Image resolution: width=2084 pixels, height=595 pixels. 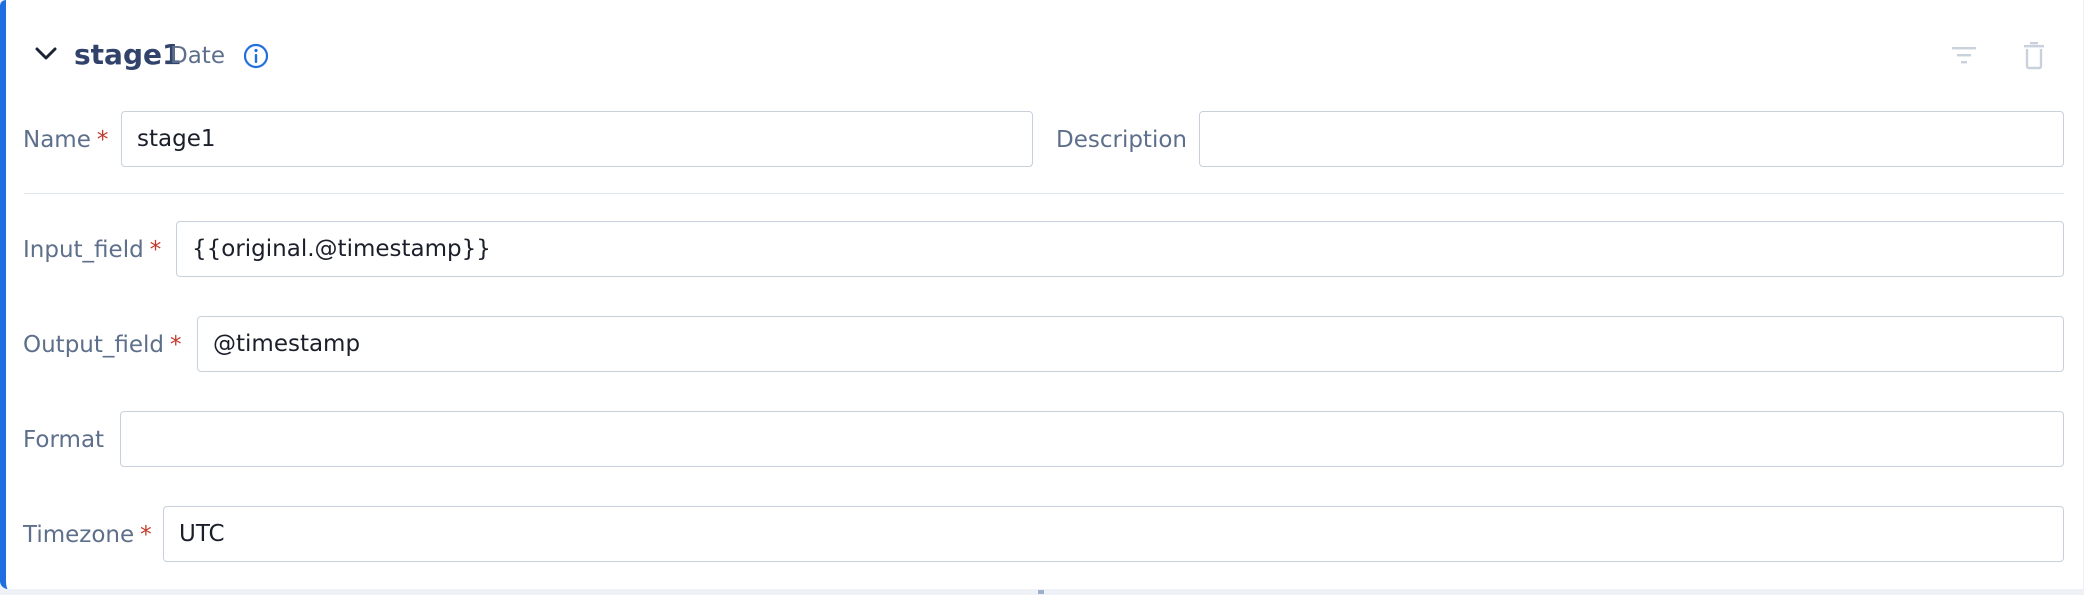 What do you see at coordinates (256, 56) in the screenshot?
I see `info-icon` at bounding box center [256, 56].